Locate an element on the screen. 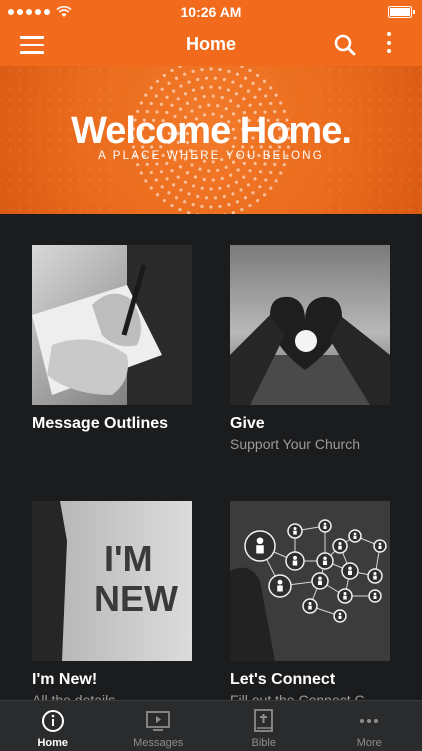 The width and height of the screenshot is (422, 751). status-time: 10:26 AM is located at coordinates (211, 12).